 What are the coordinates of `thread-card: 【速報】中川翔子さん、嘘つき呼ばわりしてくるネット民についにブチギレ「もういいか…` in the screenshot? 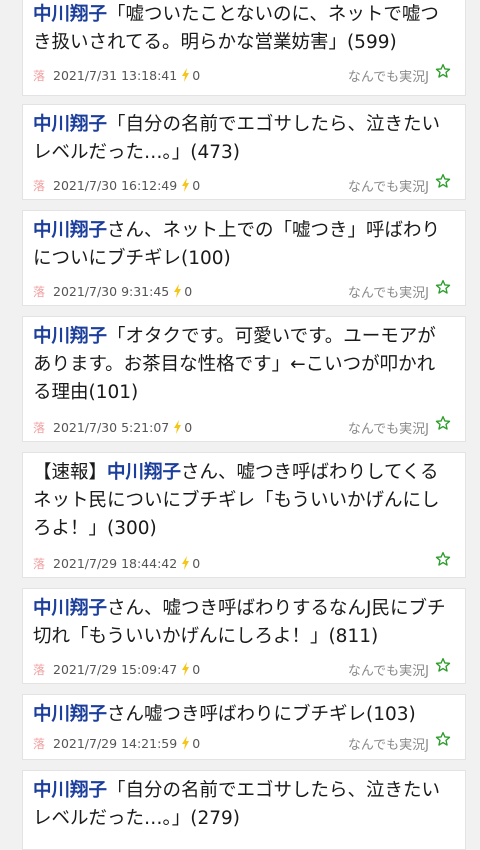 It's located at (244, 515).